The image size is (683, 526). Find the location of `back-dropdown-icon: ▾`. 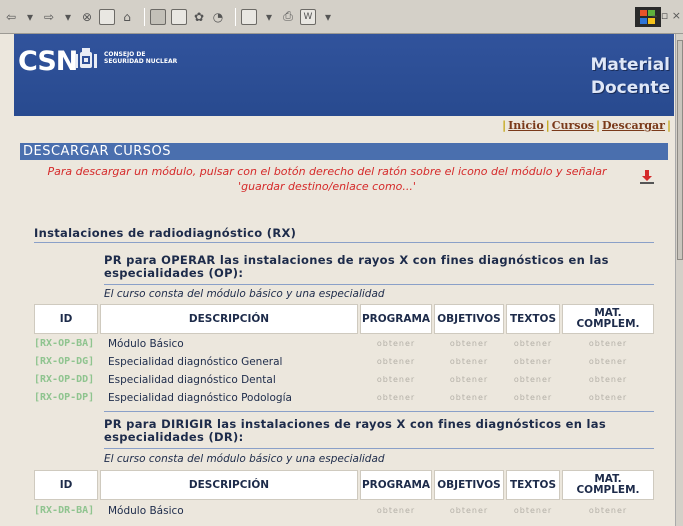

back-dropdown-icon: ▾ is located at coordinates (30, 17).